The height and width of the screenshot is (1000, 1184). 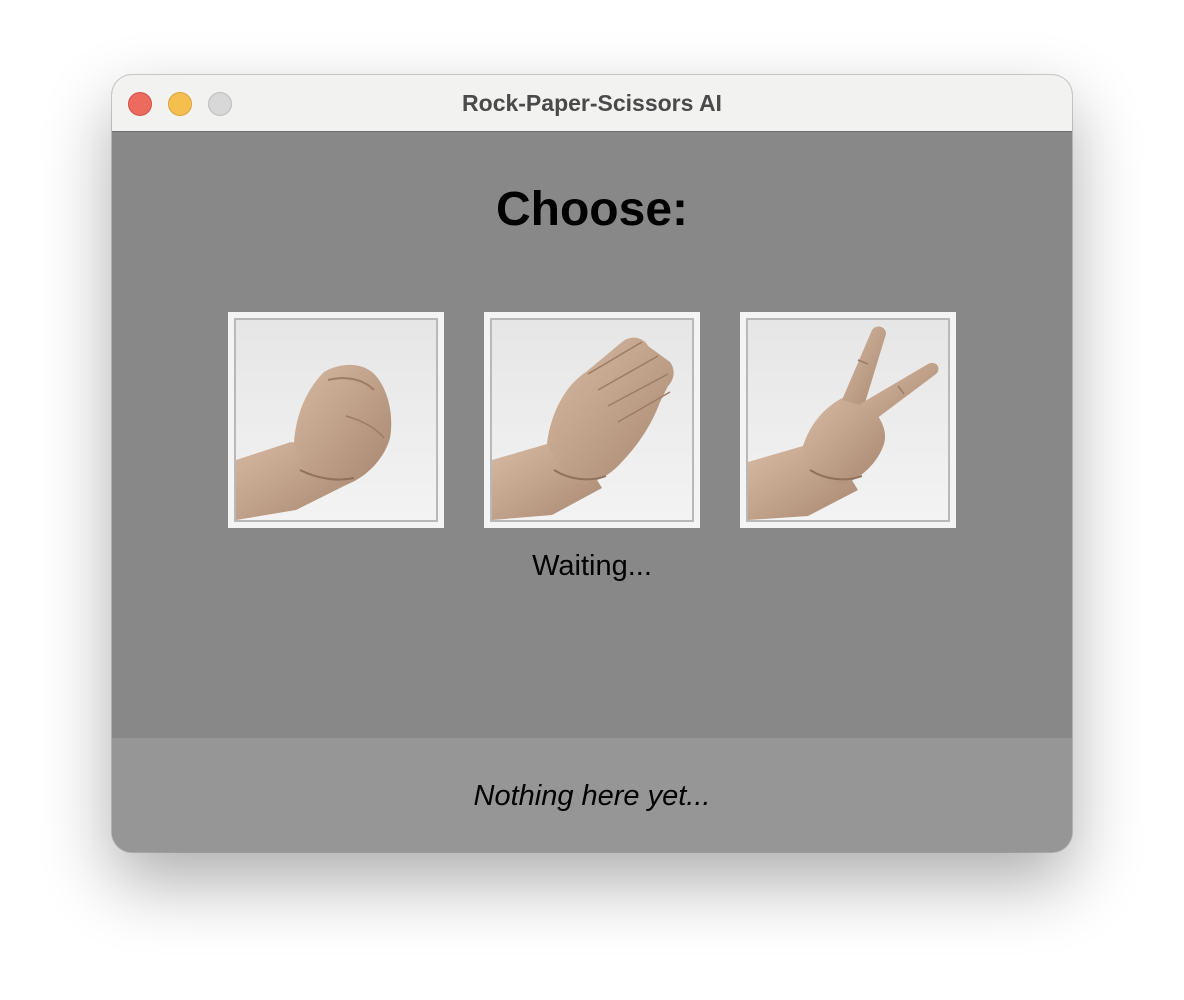 I want to click on paper-image-frame, so click(x=592, y=420).